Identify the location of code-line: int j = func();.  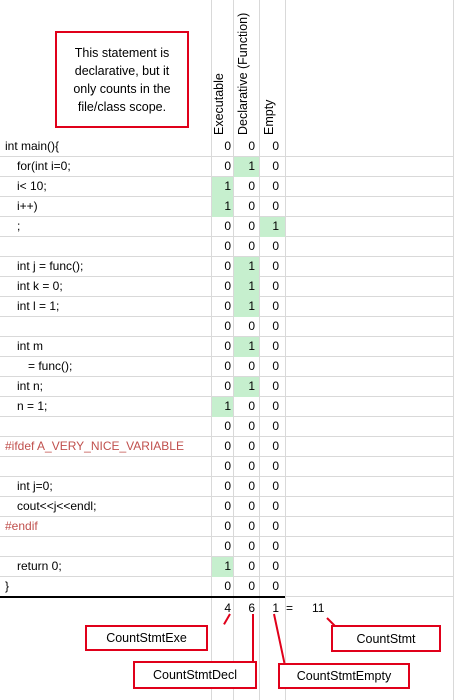
(50, 266).